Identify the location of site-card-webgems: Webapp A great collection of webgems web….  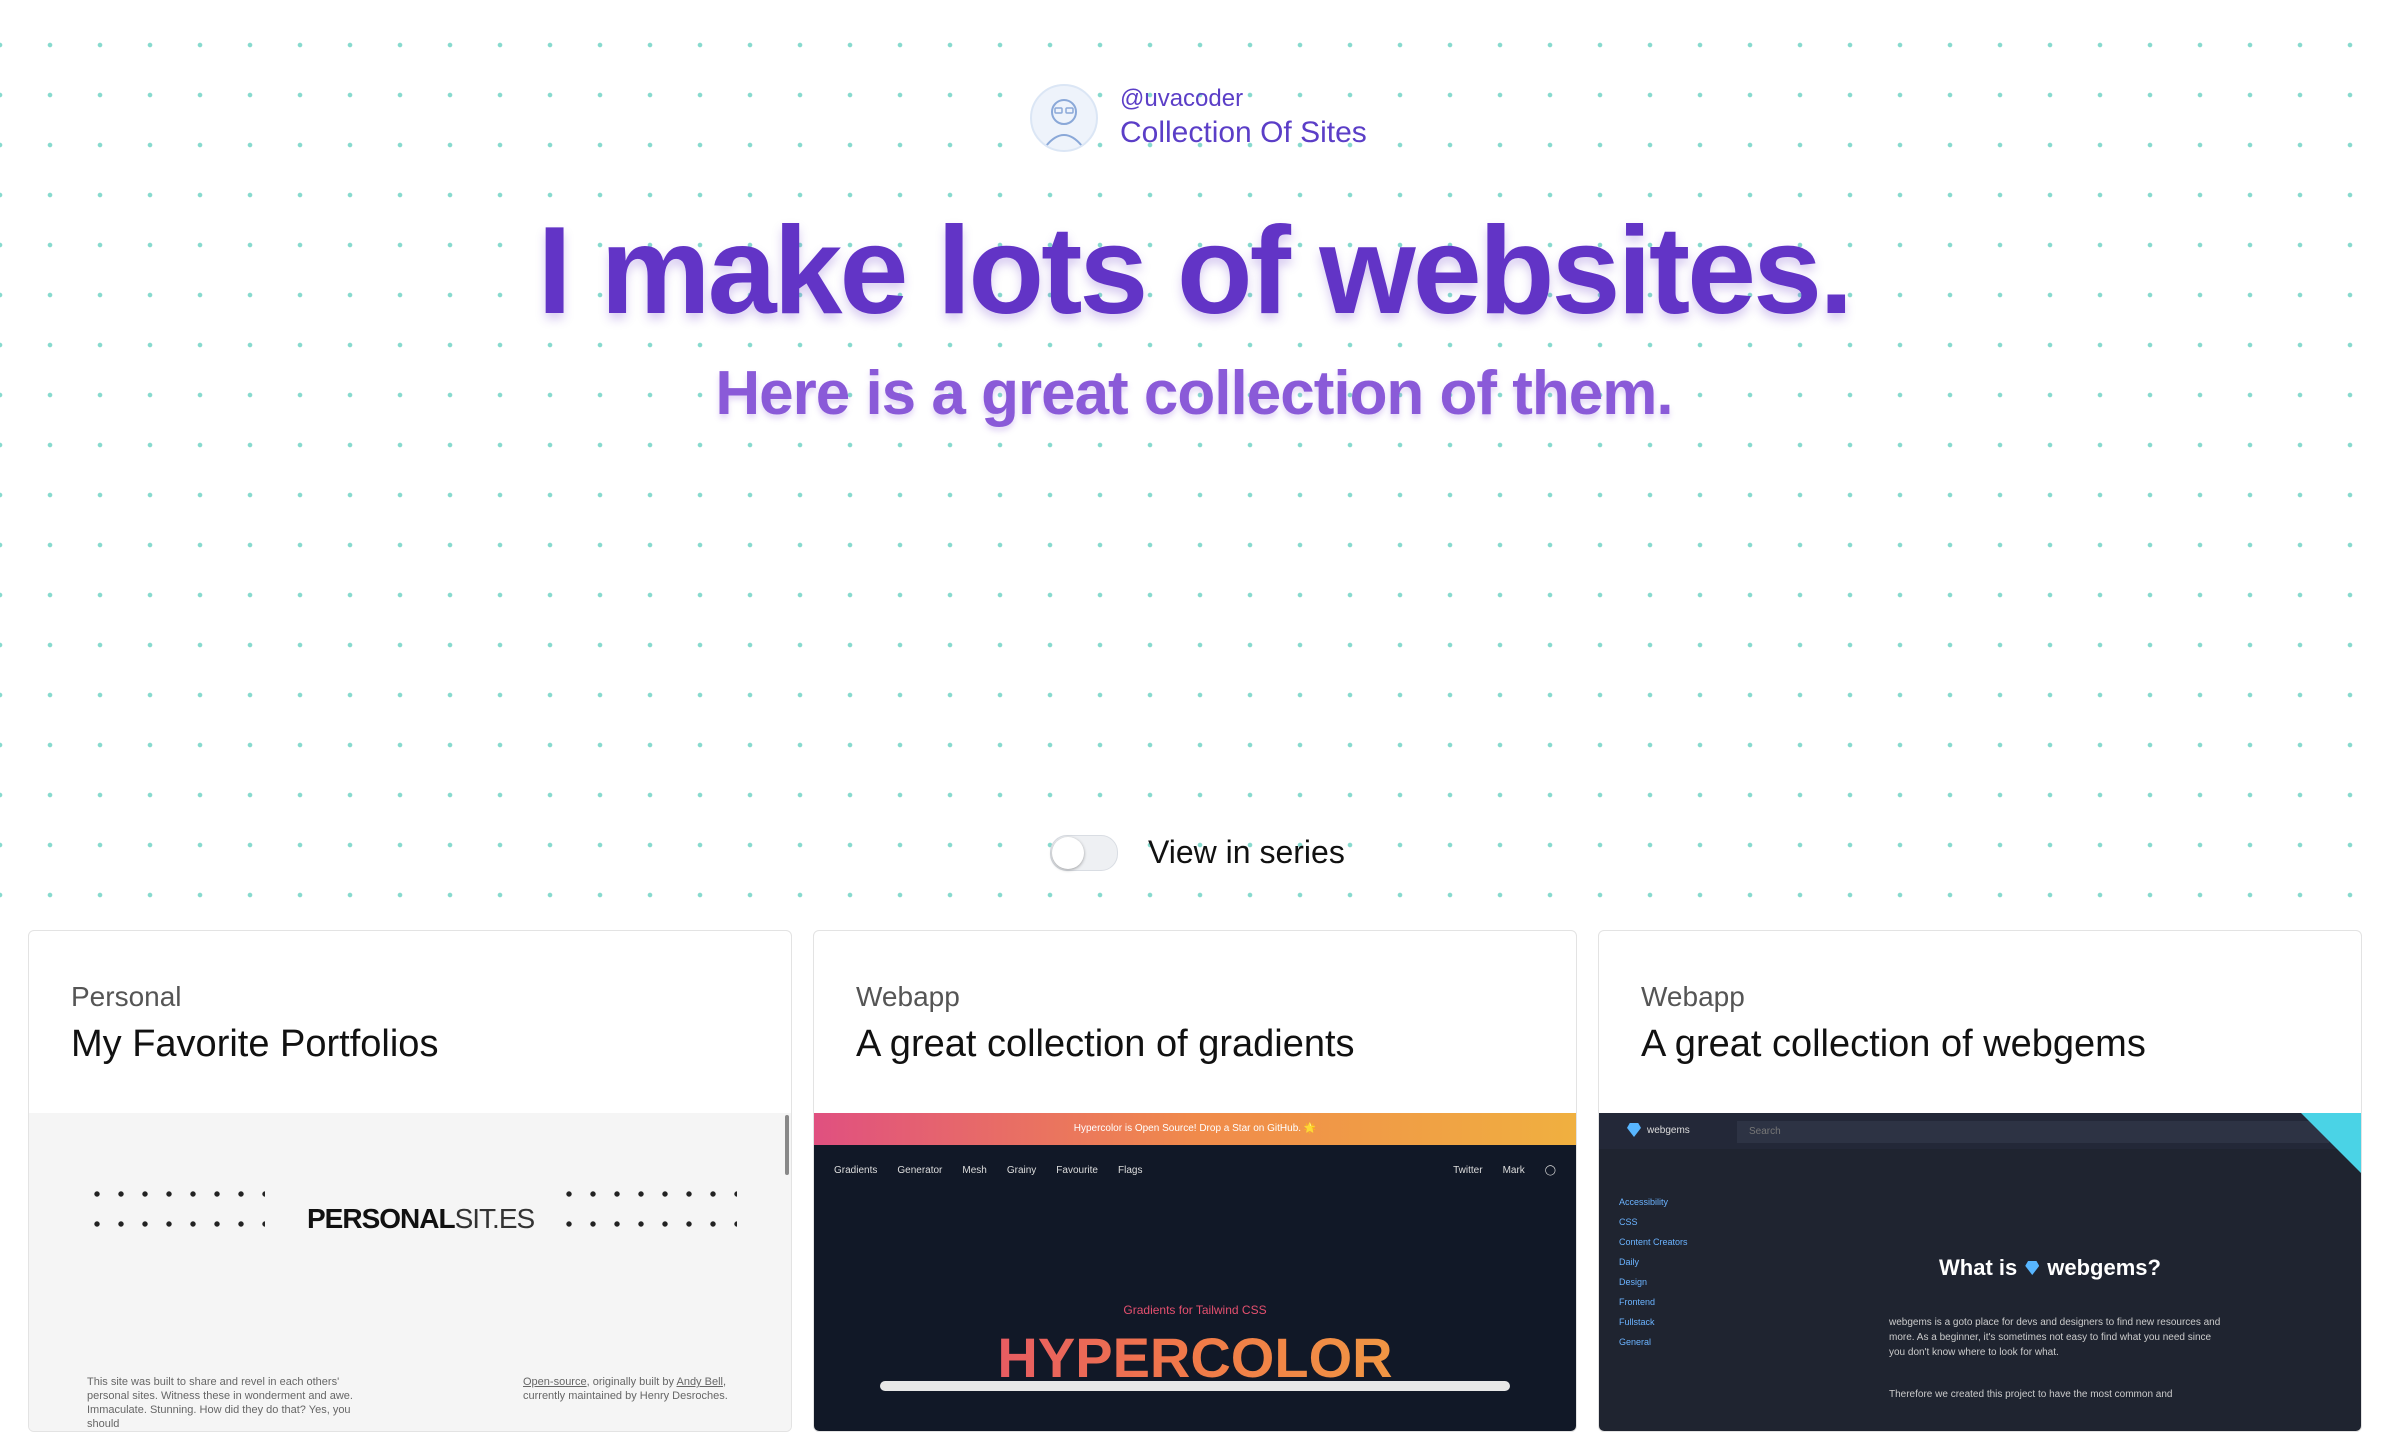
(1980, 1181).